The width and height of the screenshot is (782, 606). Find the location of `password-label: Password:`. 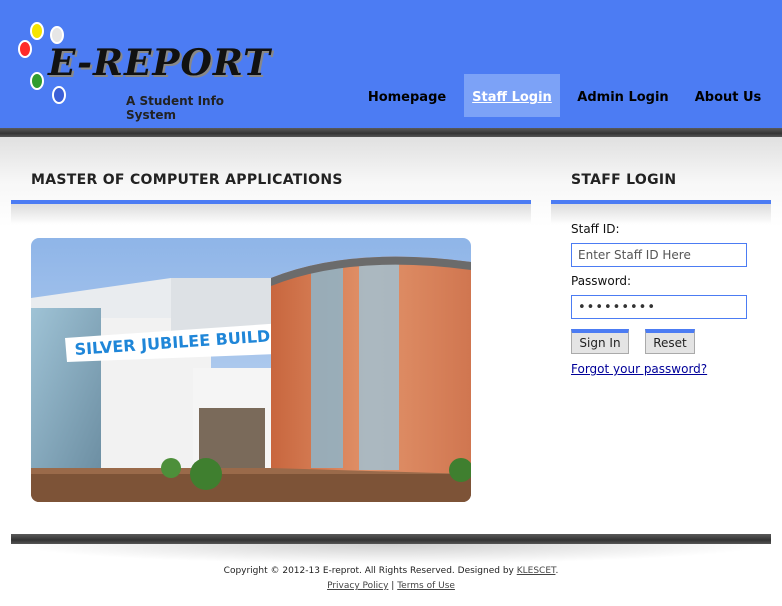

password-label: Password: is located at coordinates (601, 281).